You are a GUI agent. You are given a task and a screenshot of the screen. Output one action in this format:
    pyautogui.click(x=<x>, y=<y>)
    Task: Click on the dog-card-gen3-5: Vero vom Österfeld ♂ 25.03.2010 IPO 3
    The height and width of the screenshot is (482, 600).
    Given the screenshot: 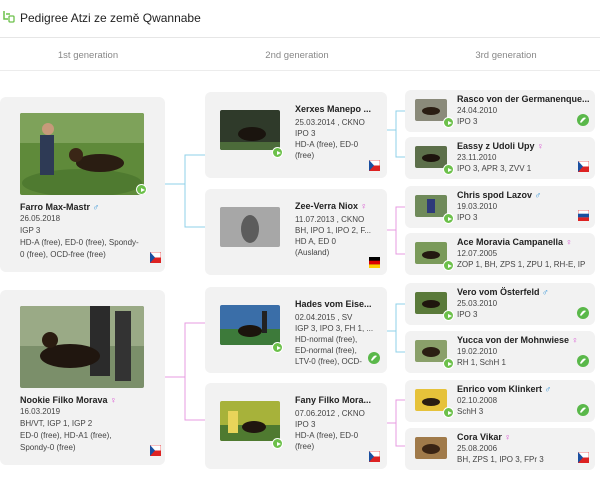 What is the action you would take?
    pyautogui.click(x=500, y=304)
    